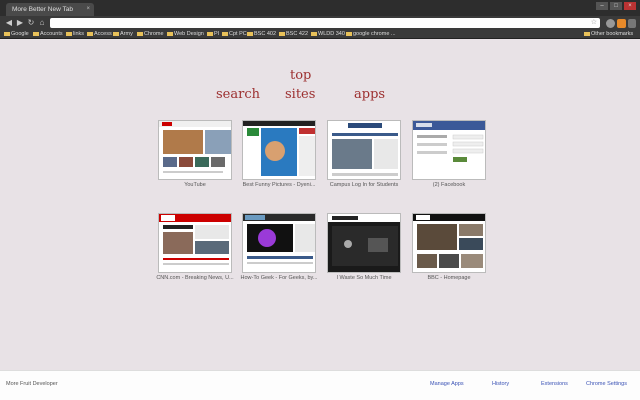 This screenshot has width=640, height=400. Describe the element at coordinates (608, 34) in the screenshot. I see `bookmark-other-bookmarks: Other bookmarks` at that location.